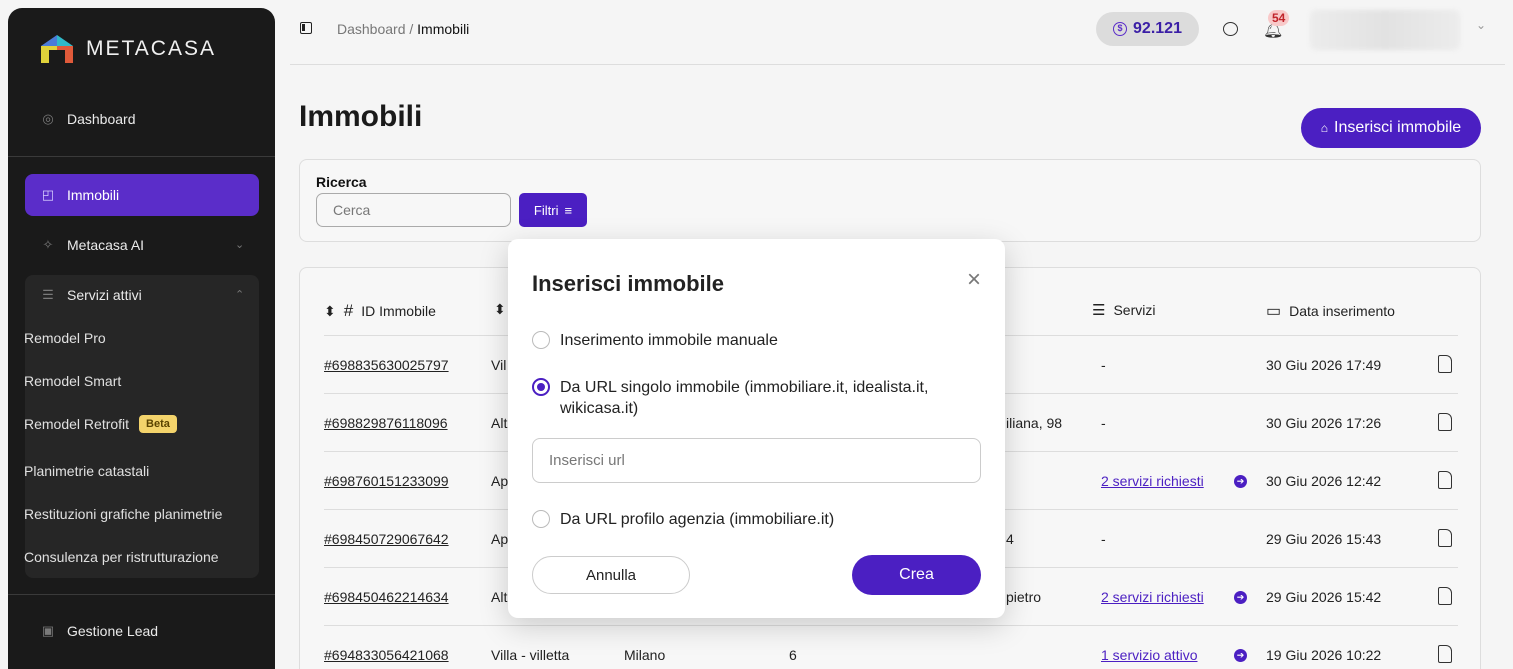  Describe the element at coordinates (697, 519) in the screenshot. I see `option-label: Da URL profilo agenzia (immobiliare.it)` at that location.